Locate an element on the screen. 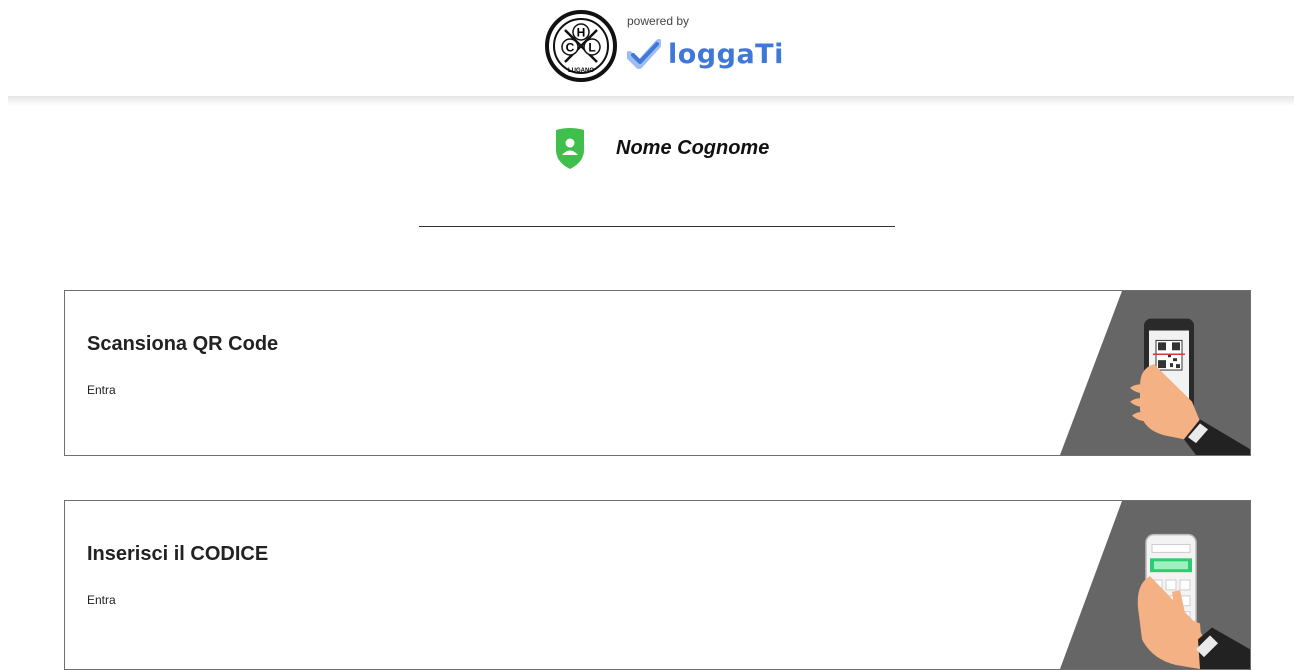 Image resolution: width=1301 pixels, height=670 pixels. card-title: Inserisci il CODICE is located at coordinates (178, 554).